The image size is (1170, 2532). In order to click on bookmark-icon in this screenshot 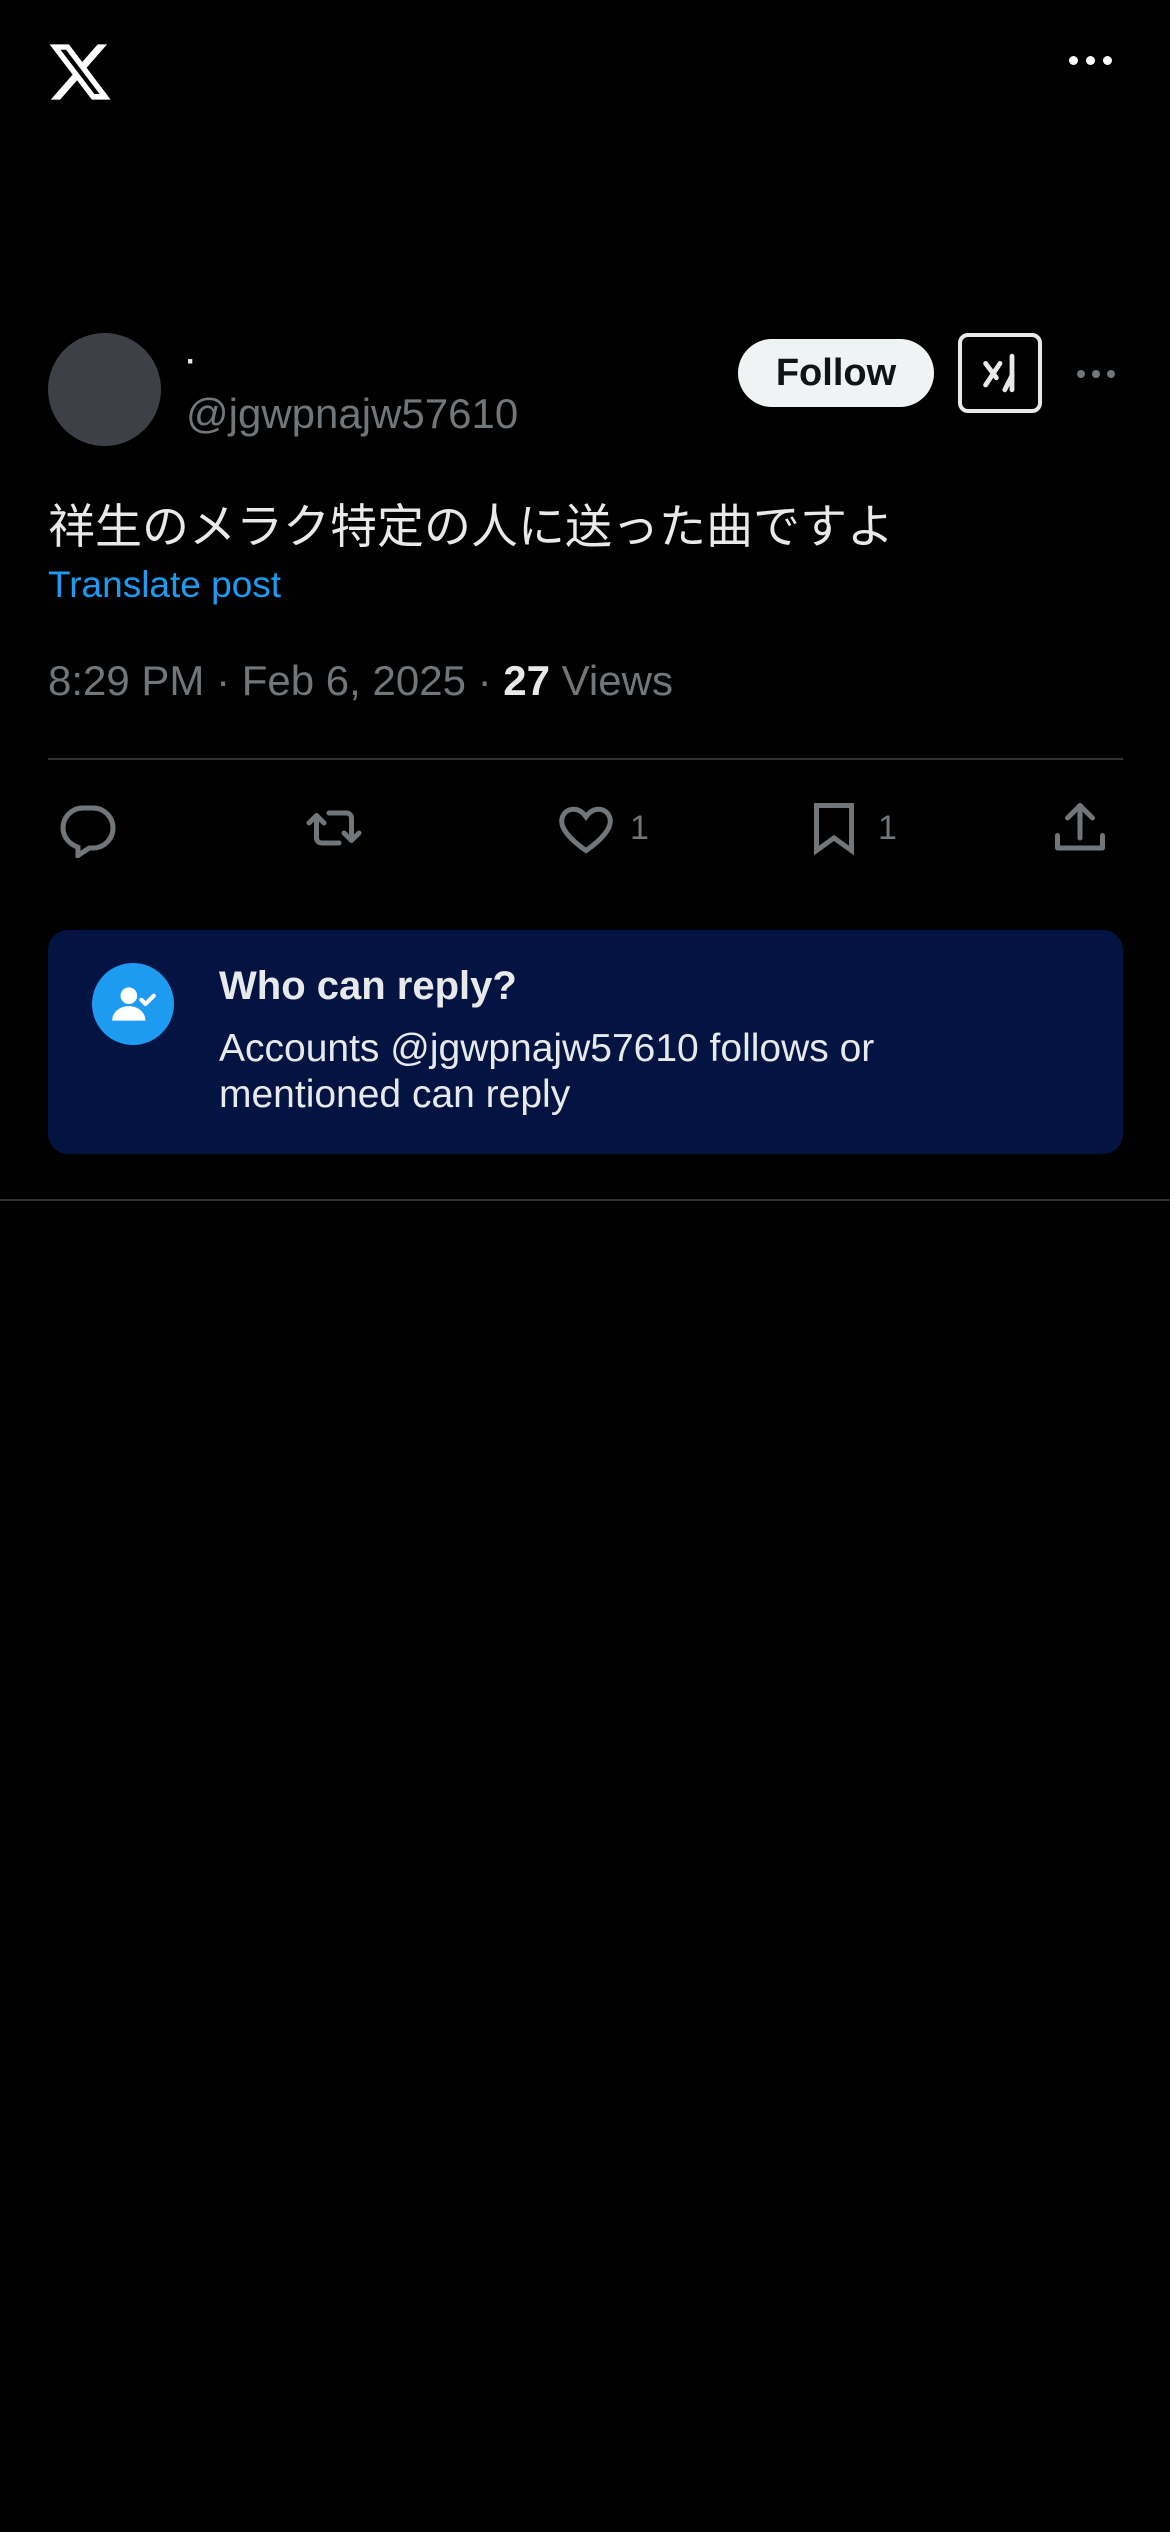, I will do `click(834, 829)`.